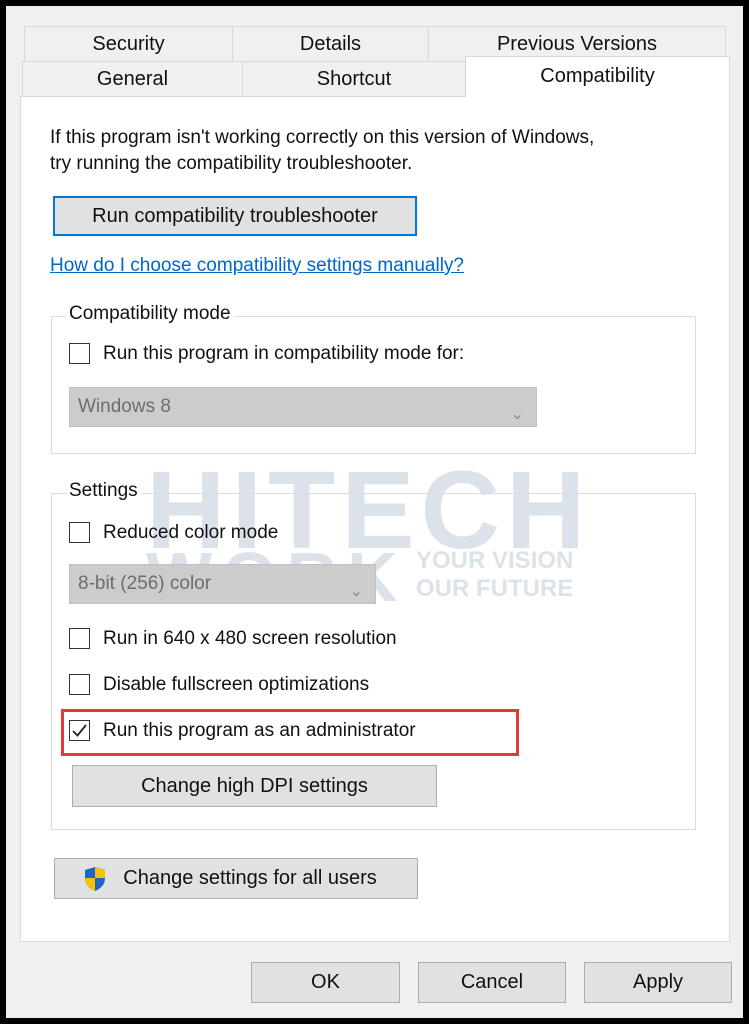 This screenshot has height=1024, width=749. What do you see at coordinates (354, 79) in the screenshot?
I see `tab-shortcut: Shortcut` at bounding box center [354, 79].